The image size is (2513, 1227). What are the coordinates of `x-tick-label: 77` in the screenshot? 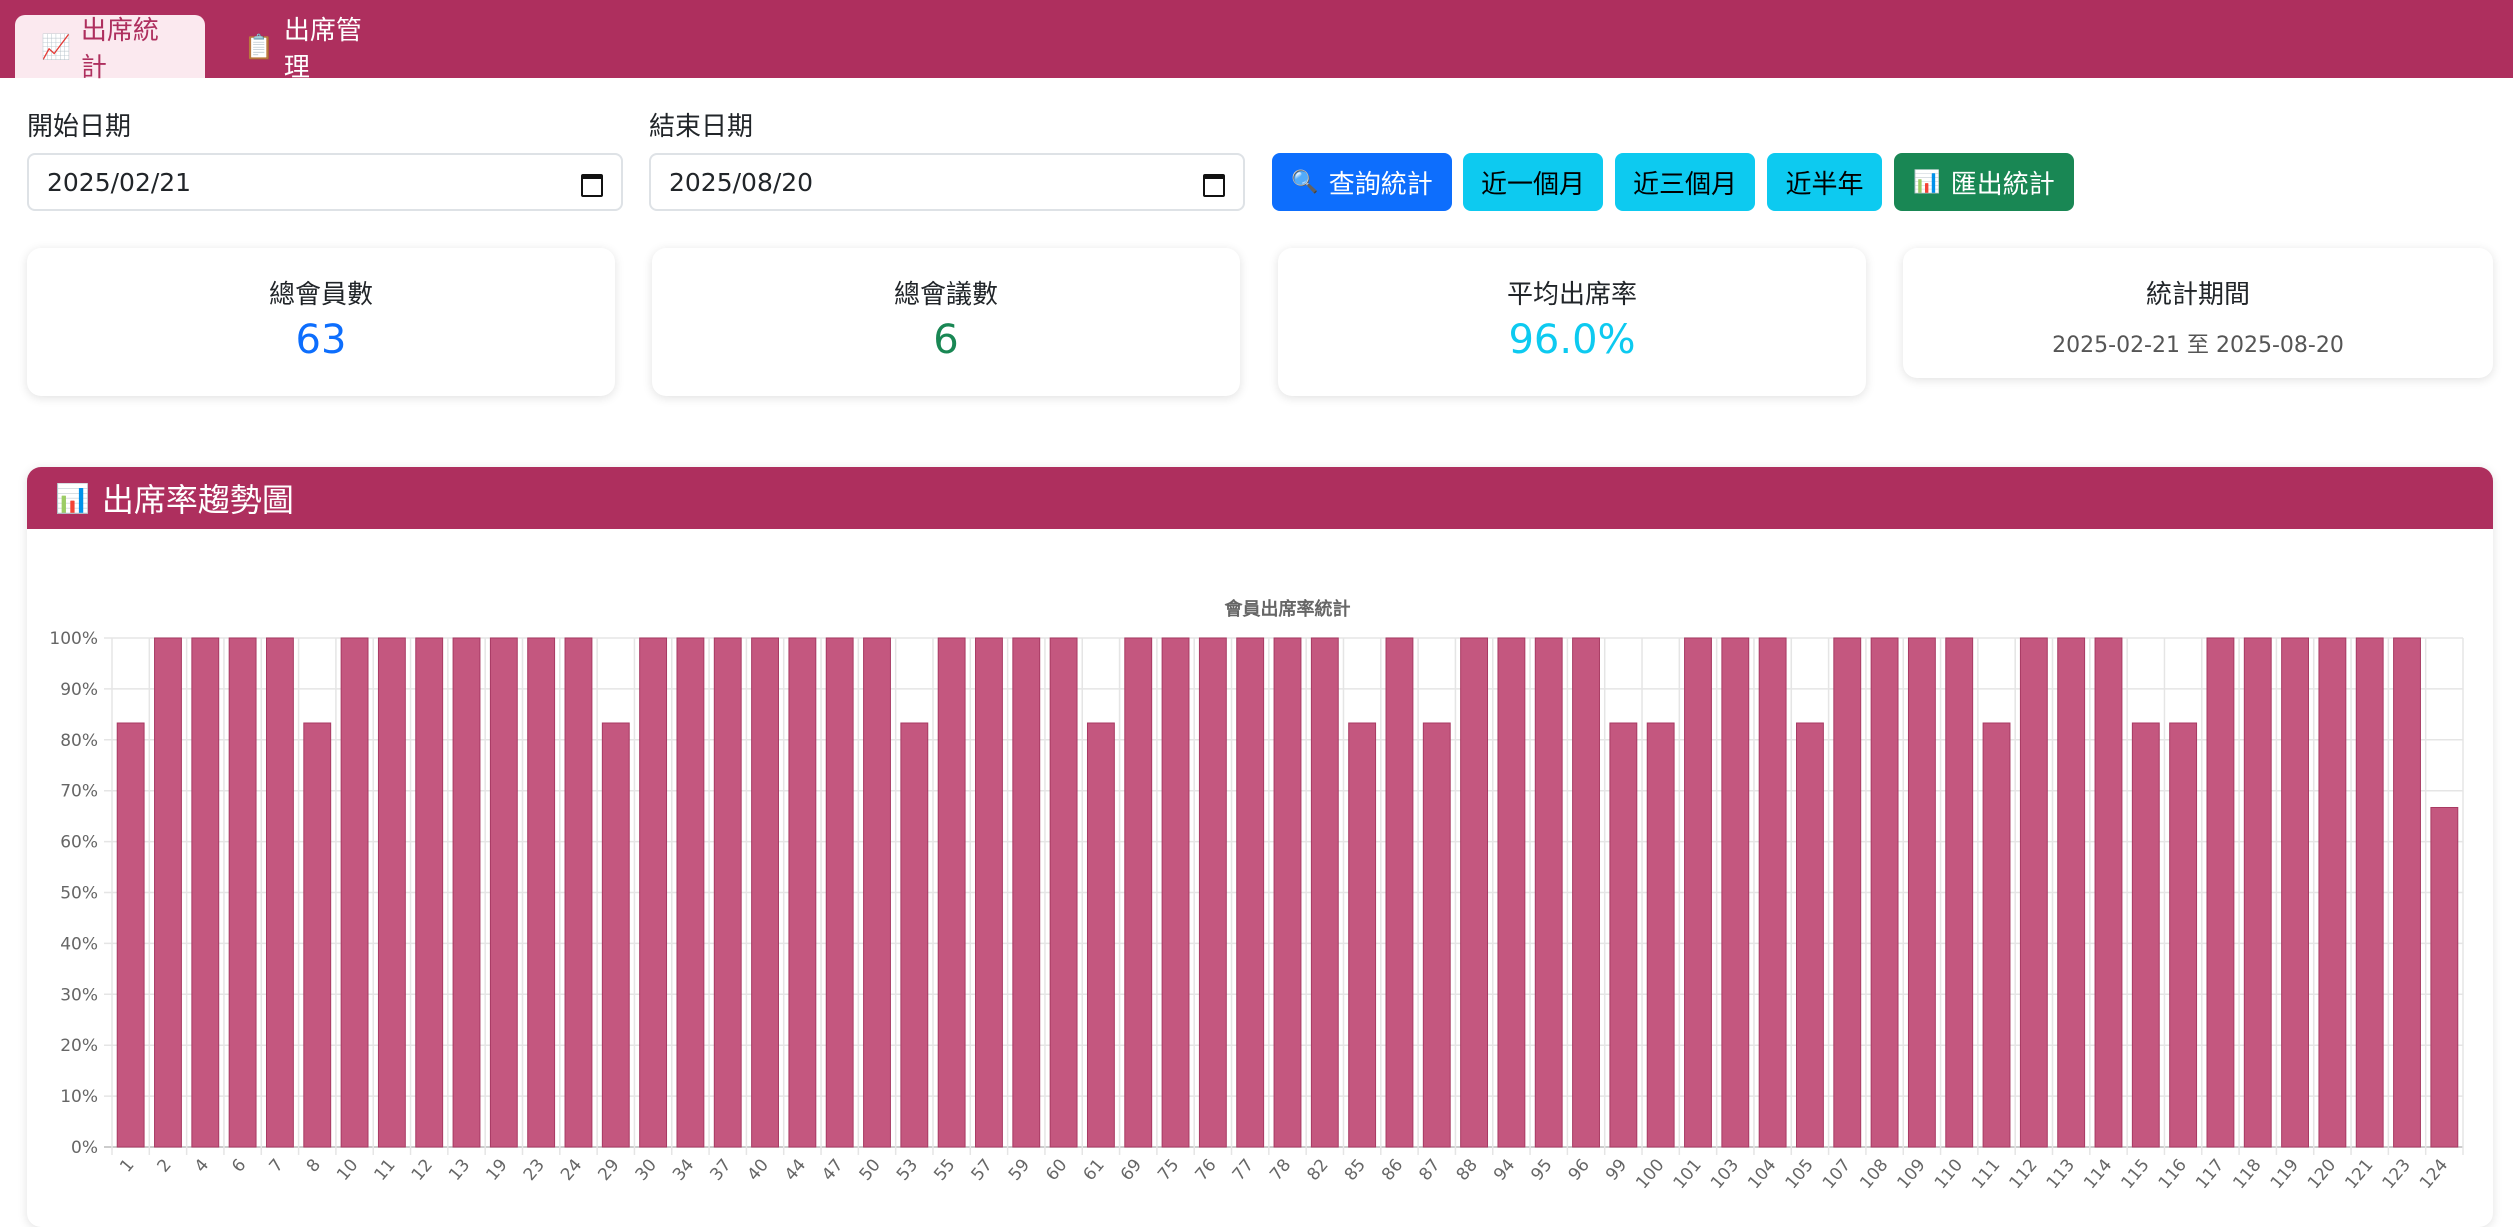 It's located at (1243, 1169).